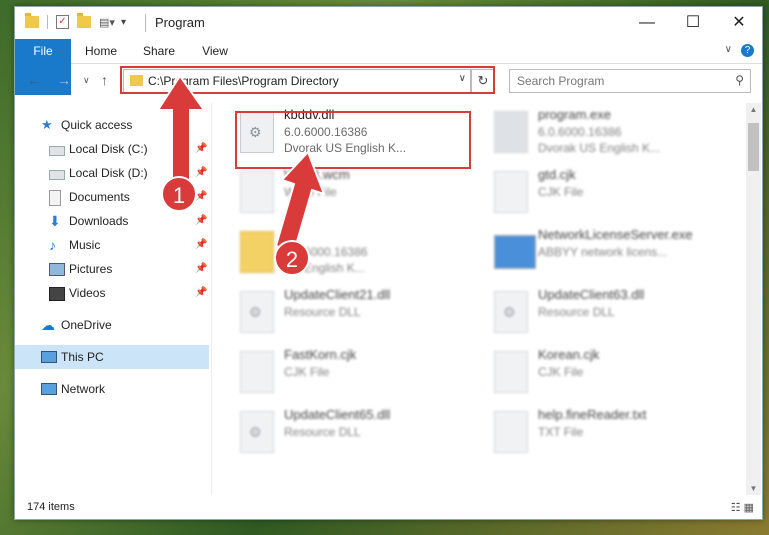  I want to click on file-item: ⚙ UpdateClient63.dll Resource DLL, so click(608, 311).